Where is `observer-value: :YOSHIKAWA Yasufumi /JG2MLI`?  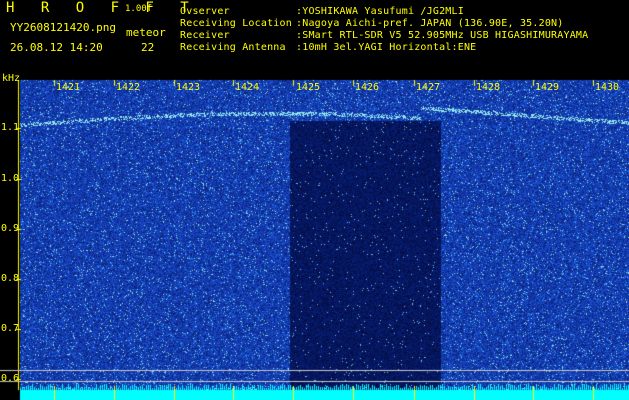
observer-value: :YOSHIKAWA Yasufumi /JG2MLI is located at coordinates (380, 11).